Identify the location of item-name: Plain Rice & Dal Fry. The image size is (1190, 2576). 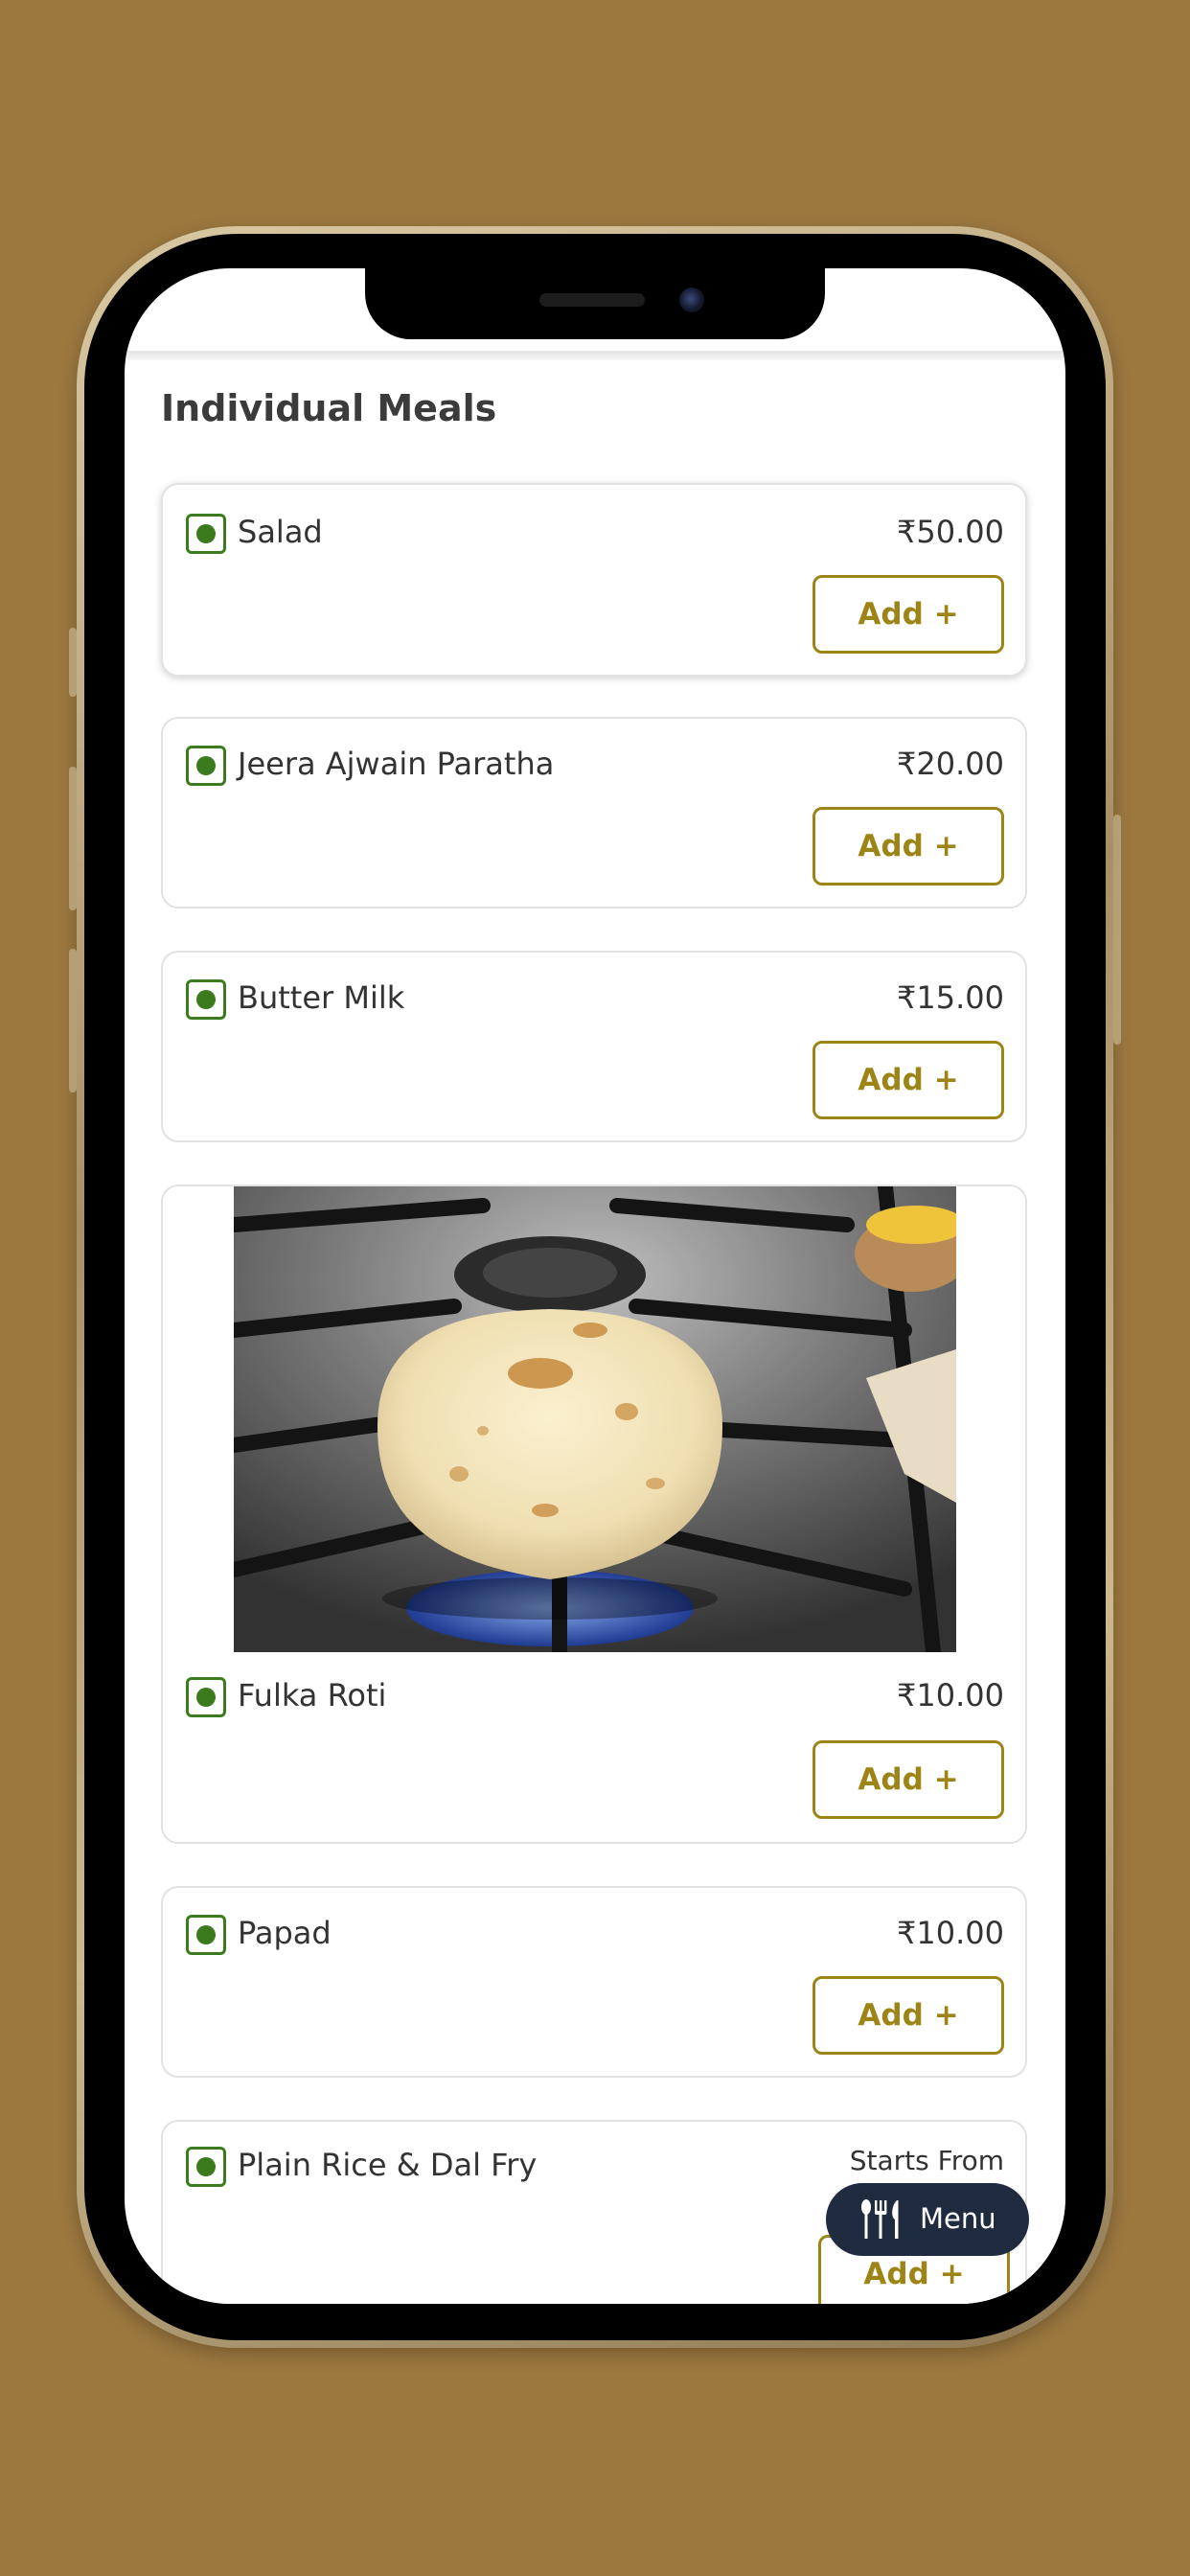
(388, 2165).